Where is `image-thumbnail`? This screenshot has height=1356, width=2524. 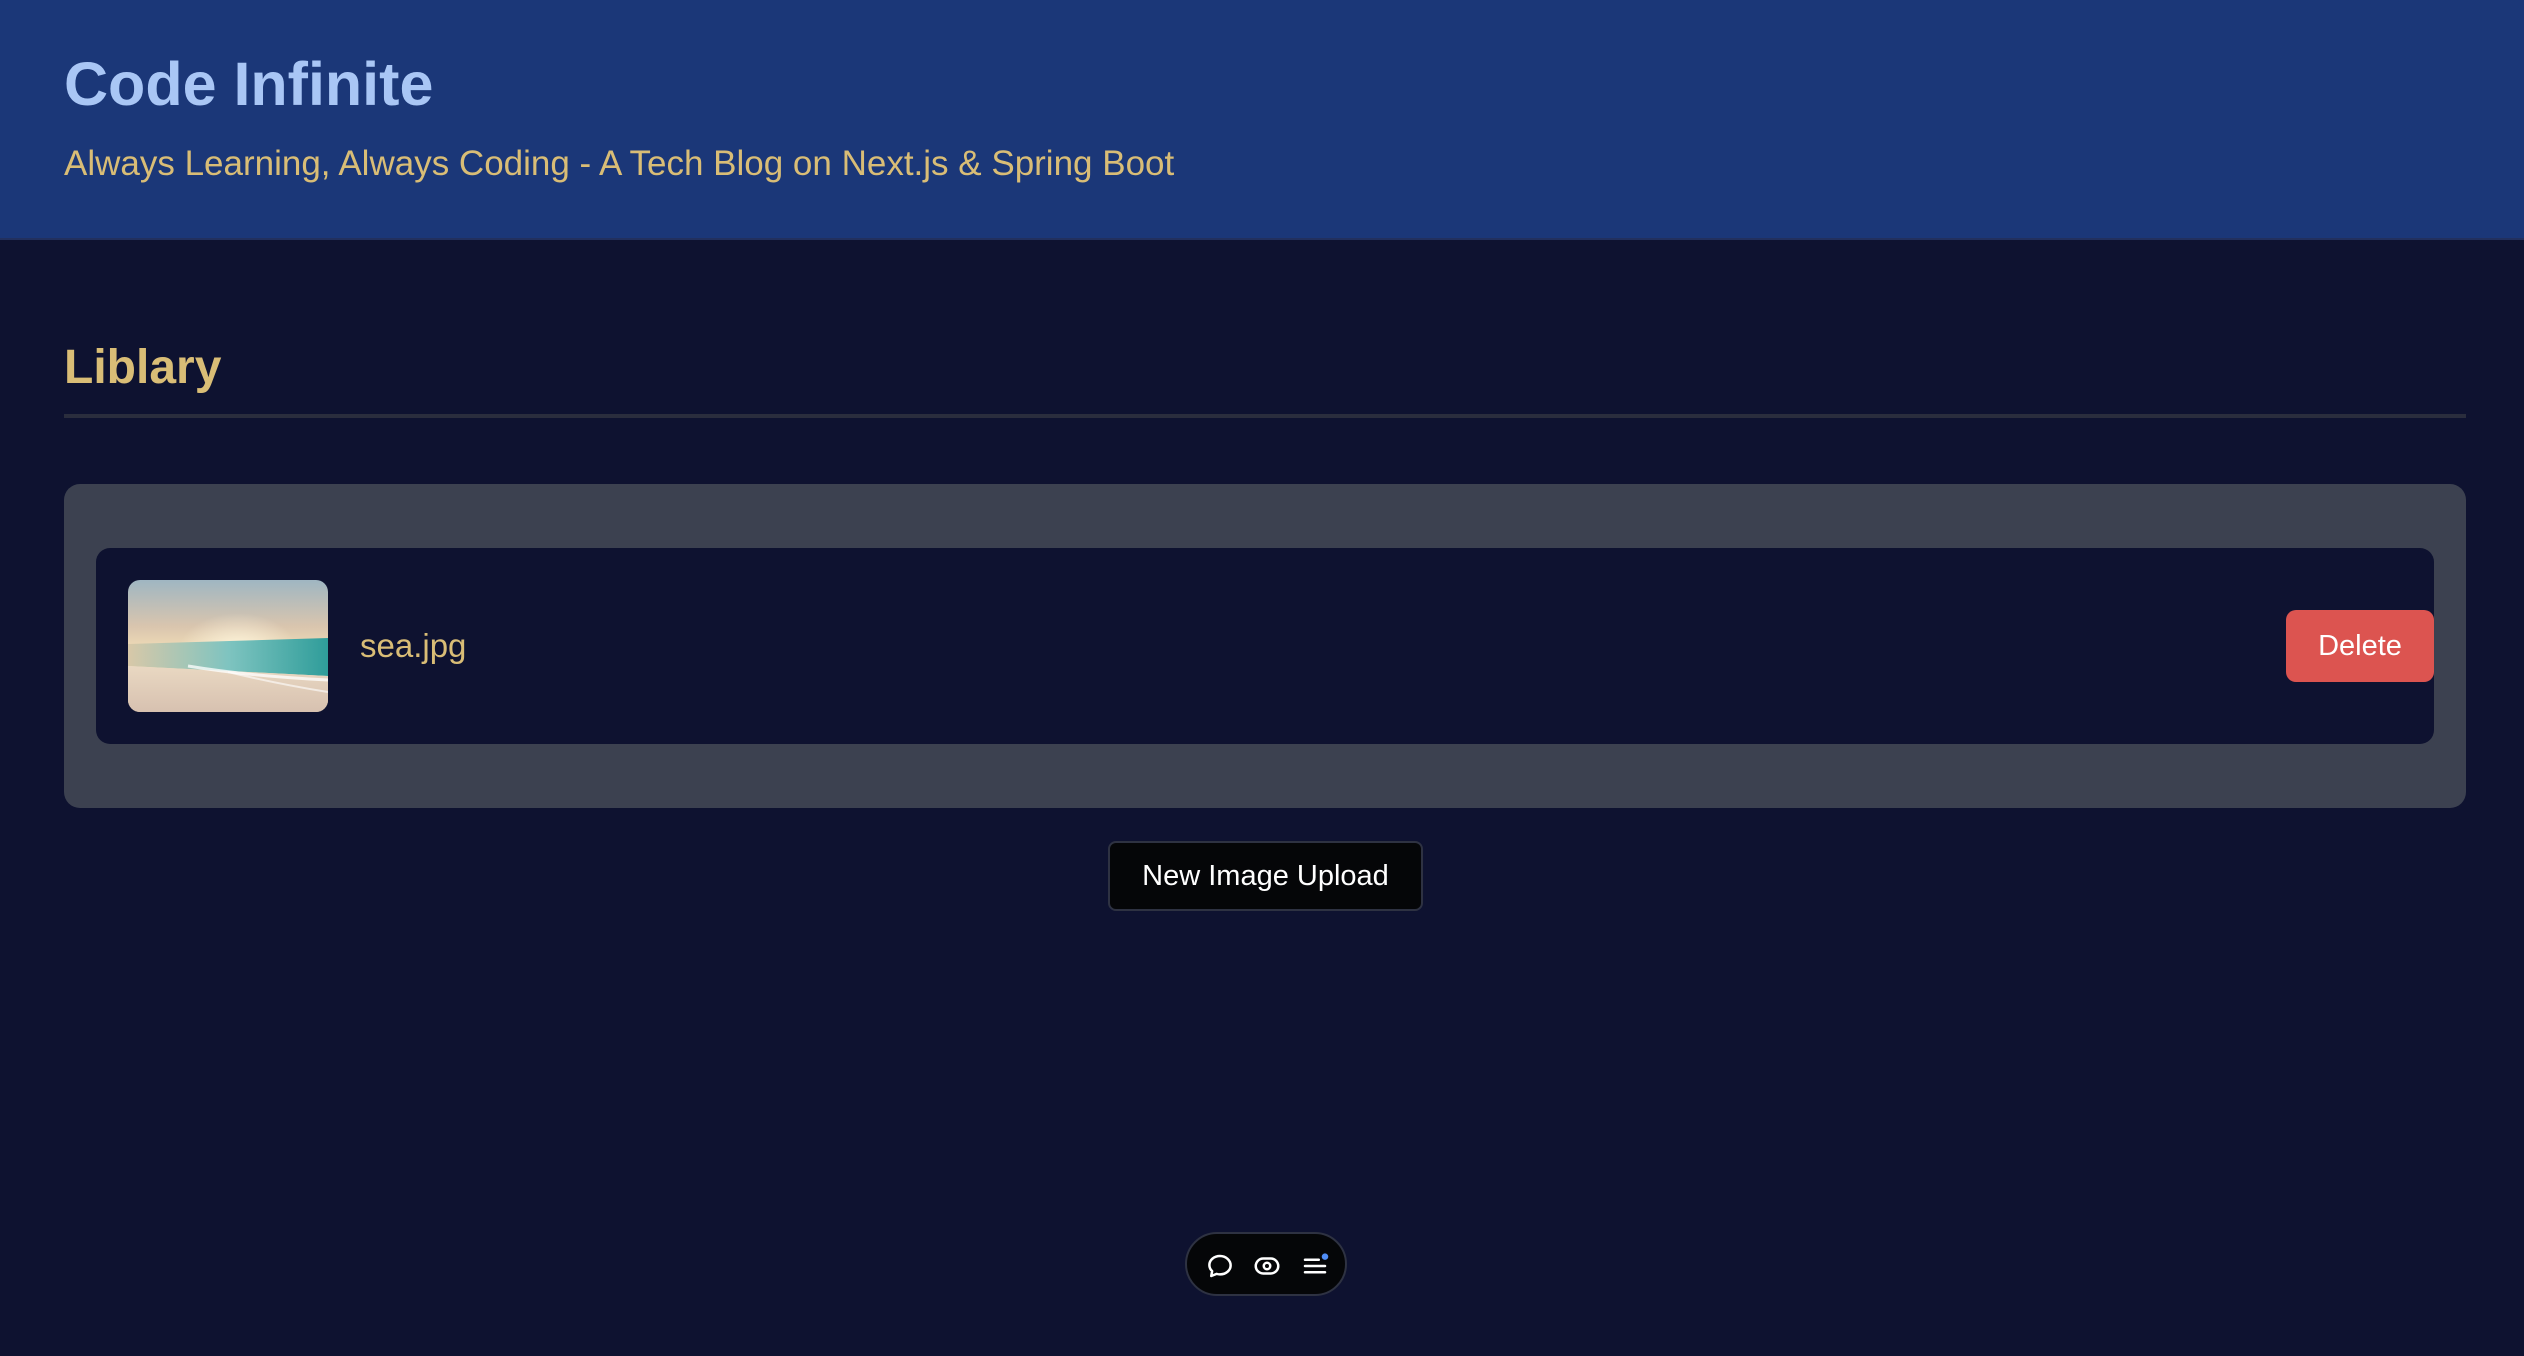
image-thumbnail is located at coordinates (228, 646).